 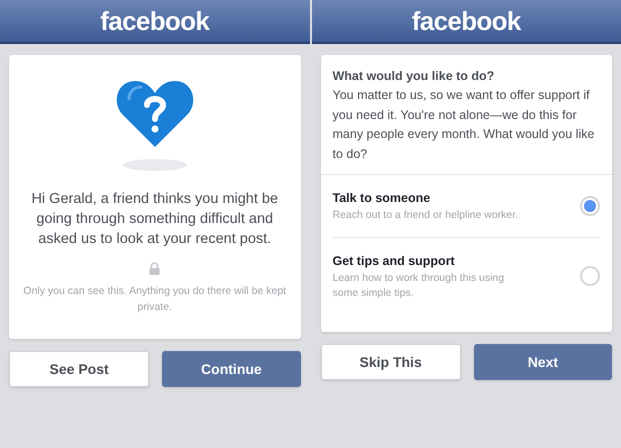 I want to click on option-title: Get tips and support, so click(x=394, y=261).